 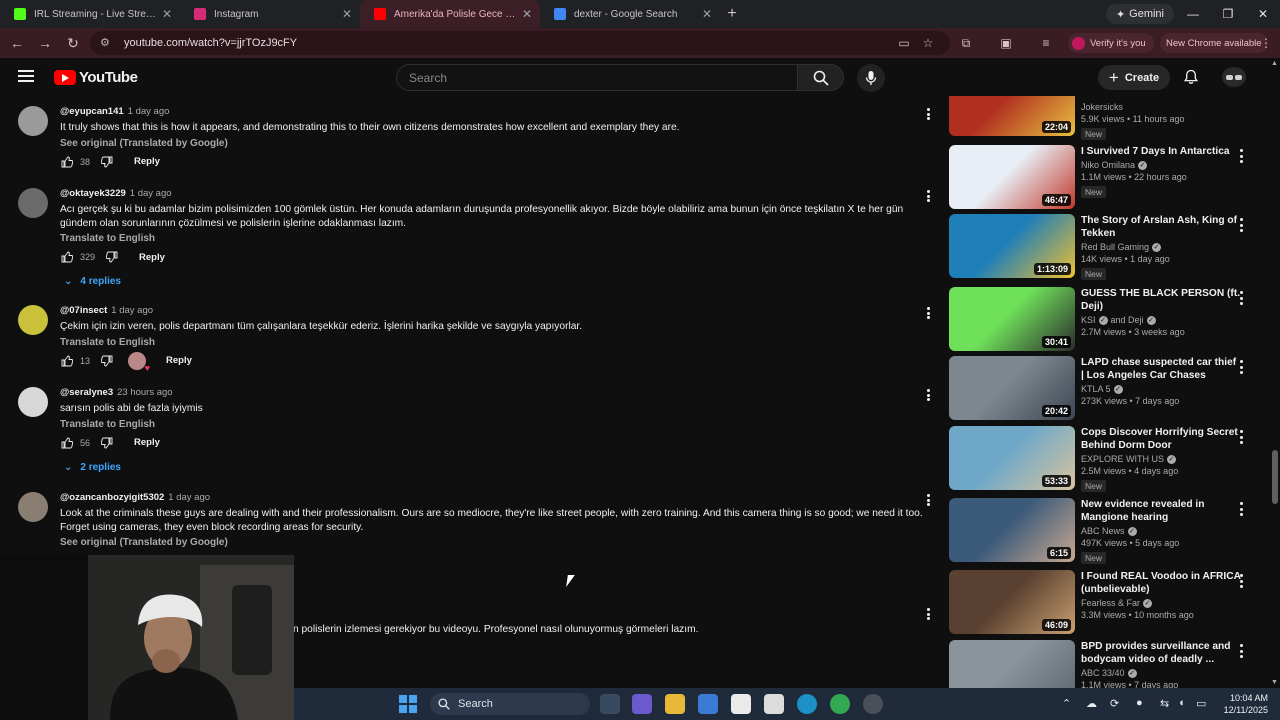 What do you see at coordinates (1012, 602) in the screenshot?
I see `video-thumbnail: 46:09` at bounding box center [1012, 602].